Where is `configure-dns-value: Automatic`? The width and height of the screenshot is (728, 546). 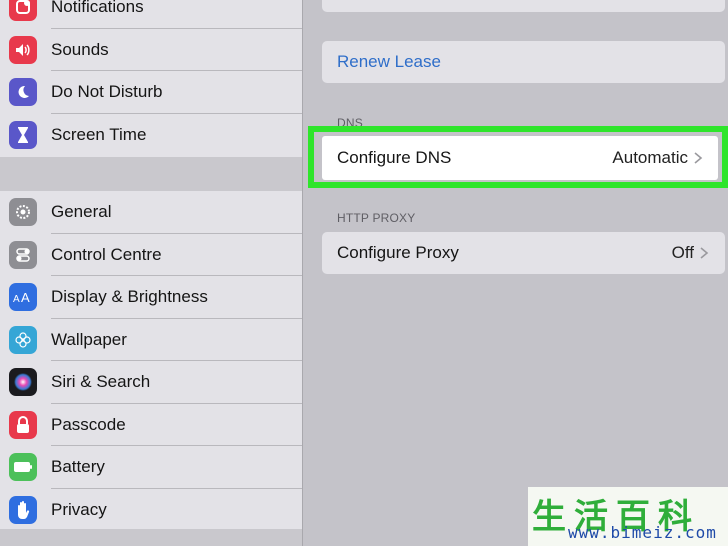
configure-dns-value: Automatic is located at coordinates (650, 157).